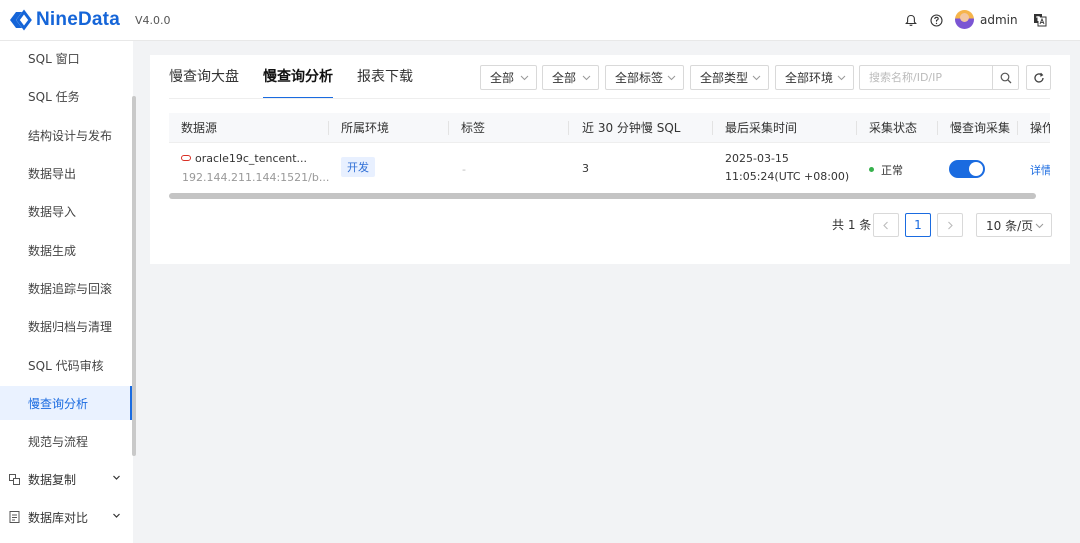 The height and width of the screenshot is (543, 1080). I want to click on column-header-collect: 慢查询采集, so click(980, 128).